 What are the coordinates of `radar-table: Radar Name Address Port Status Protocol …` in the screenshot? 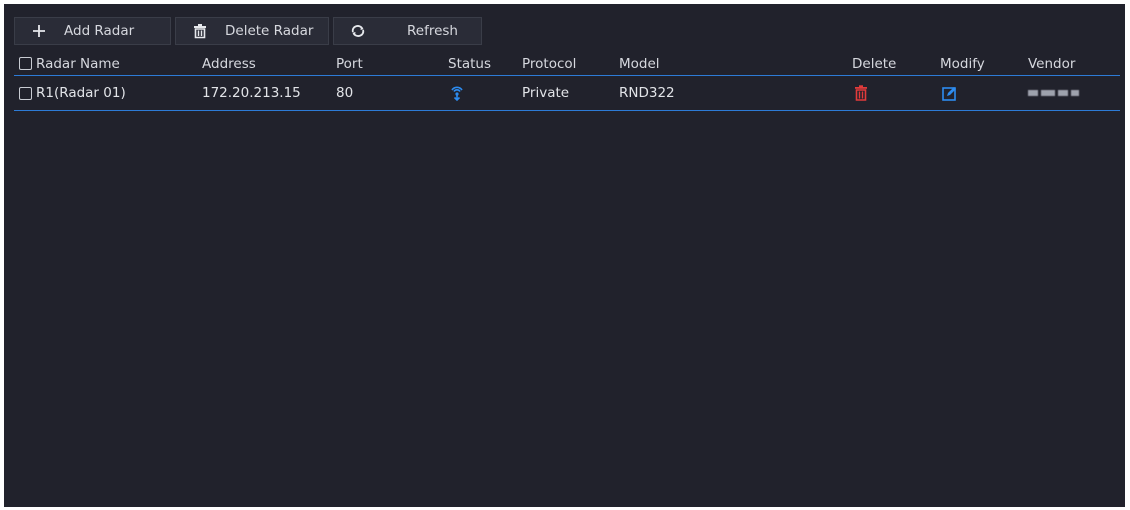 It's located at (567, 81).